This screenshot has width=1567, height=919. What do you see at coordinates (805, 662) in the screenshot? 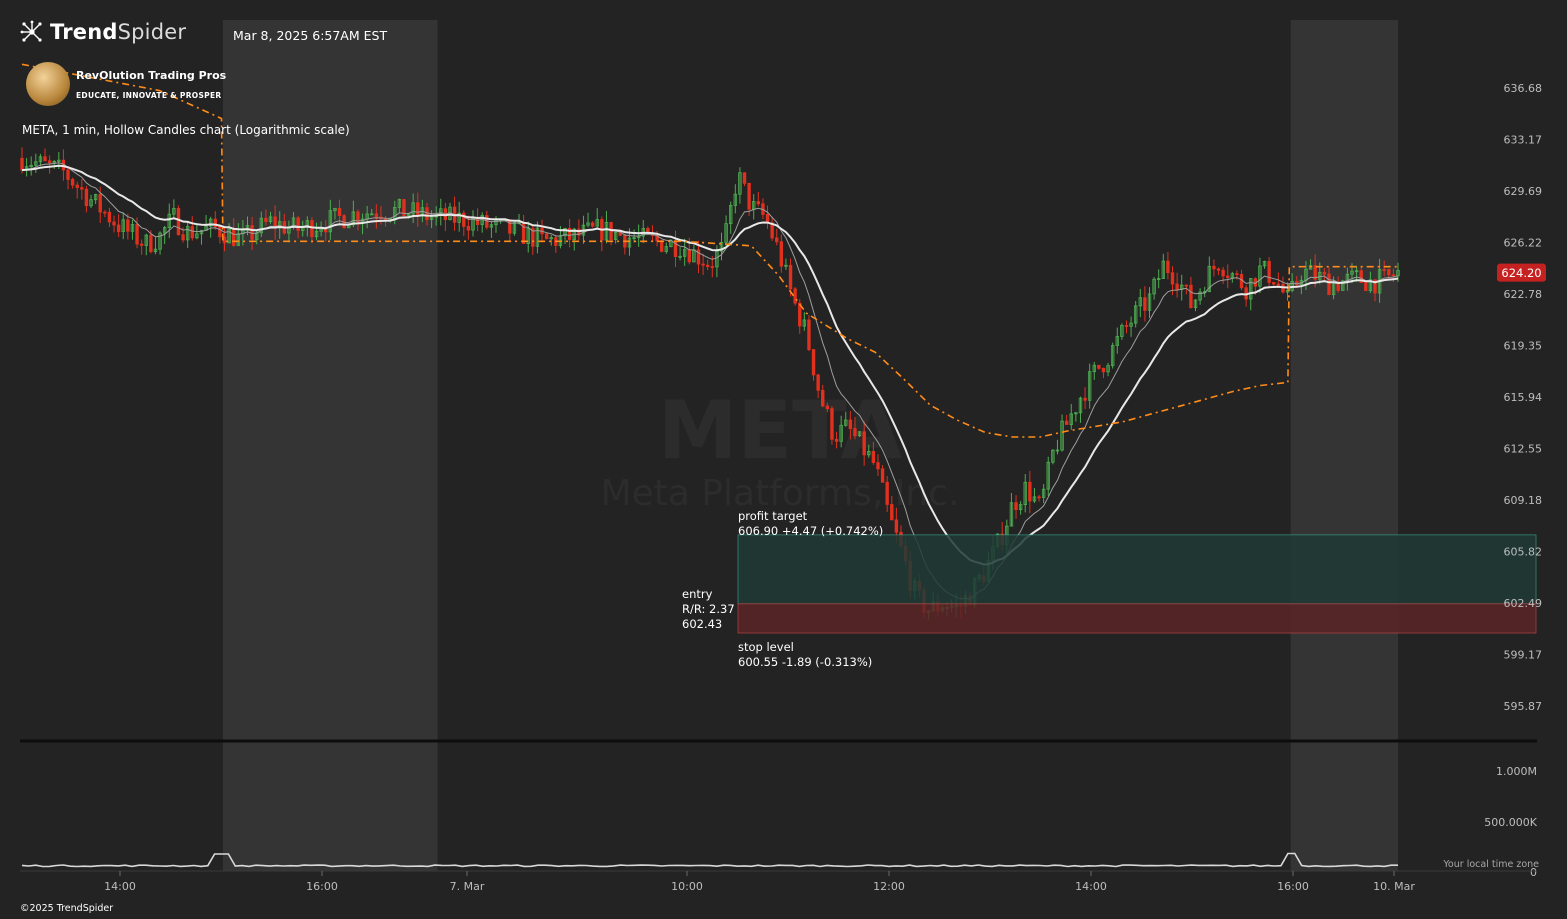
I see `stop-level-value: 600.55 -1.89 (-0.313%)` at bounding box center [805, 662].